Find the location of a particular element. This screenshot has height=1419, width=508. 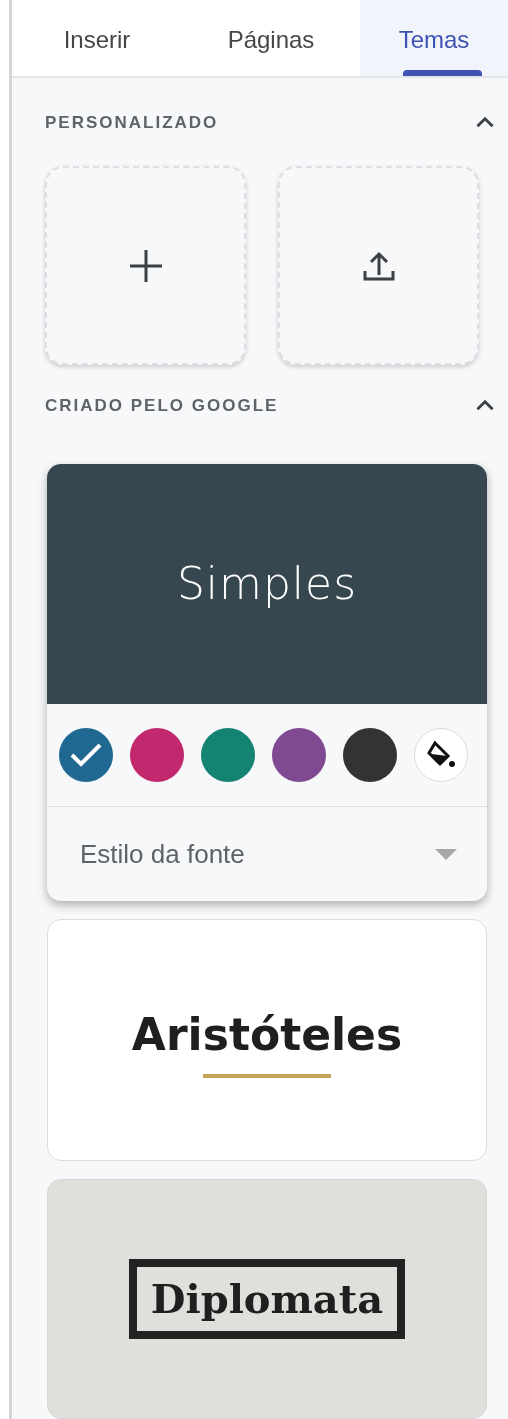

theme-card: Diplomata is located at coordinates (267, 1299).